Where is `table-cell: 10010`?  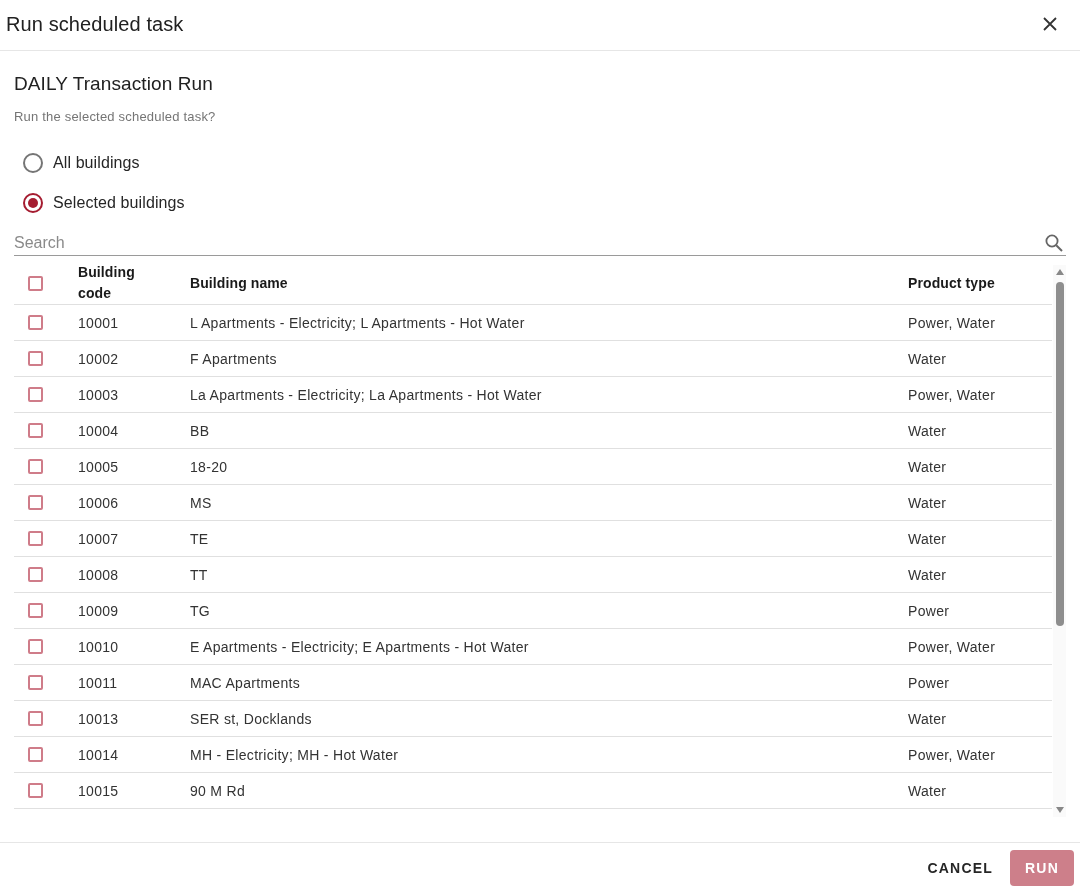
table-cell: 10010 is located at coordinates (98, 646).